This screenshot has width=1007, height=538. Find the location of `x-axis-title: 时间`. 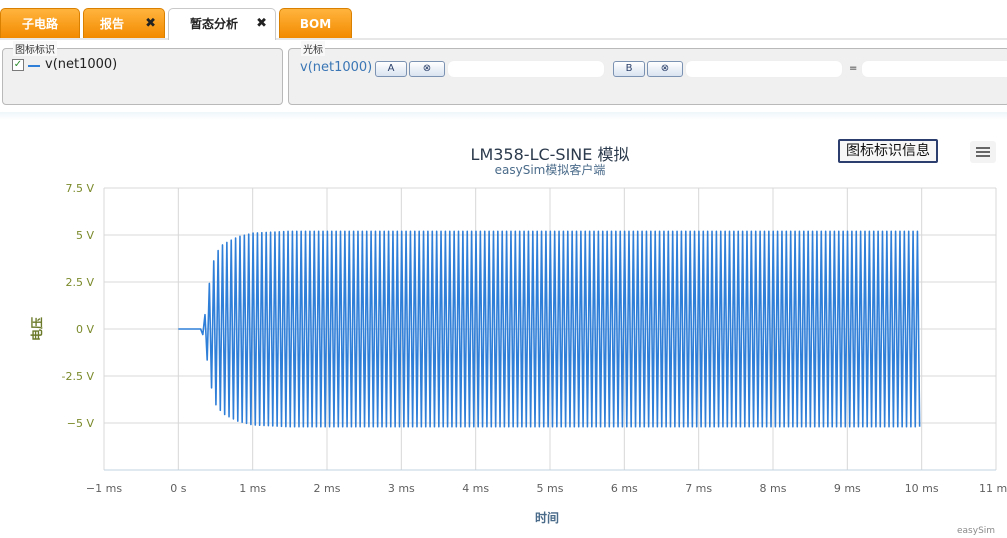

x-axis-title: 时间 is located at coordinates (547, 517).